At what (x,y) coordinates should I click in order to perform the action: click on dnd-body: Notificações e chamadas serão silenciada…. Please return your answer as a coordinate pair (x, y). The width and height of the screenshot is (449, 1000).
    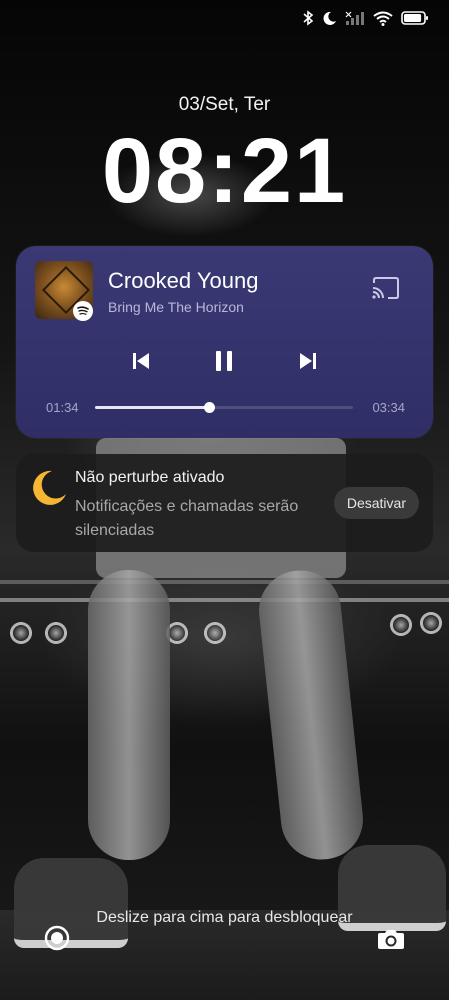
    Looking at the image, I should click on (187, 518).